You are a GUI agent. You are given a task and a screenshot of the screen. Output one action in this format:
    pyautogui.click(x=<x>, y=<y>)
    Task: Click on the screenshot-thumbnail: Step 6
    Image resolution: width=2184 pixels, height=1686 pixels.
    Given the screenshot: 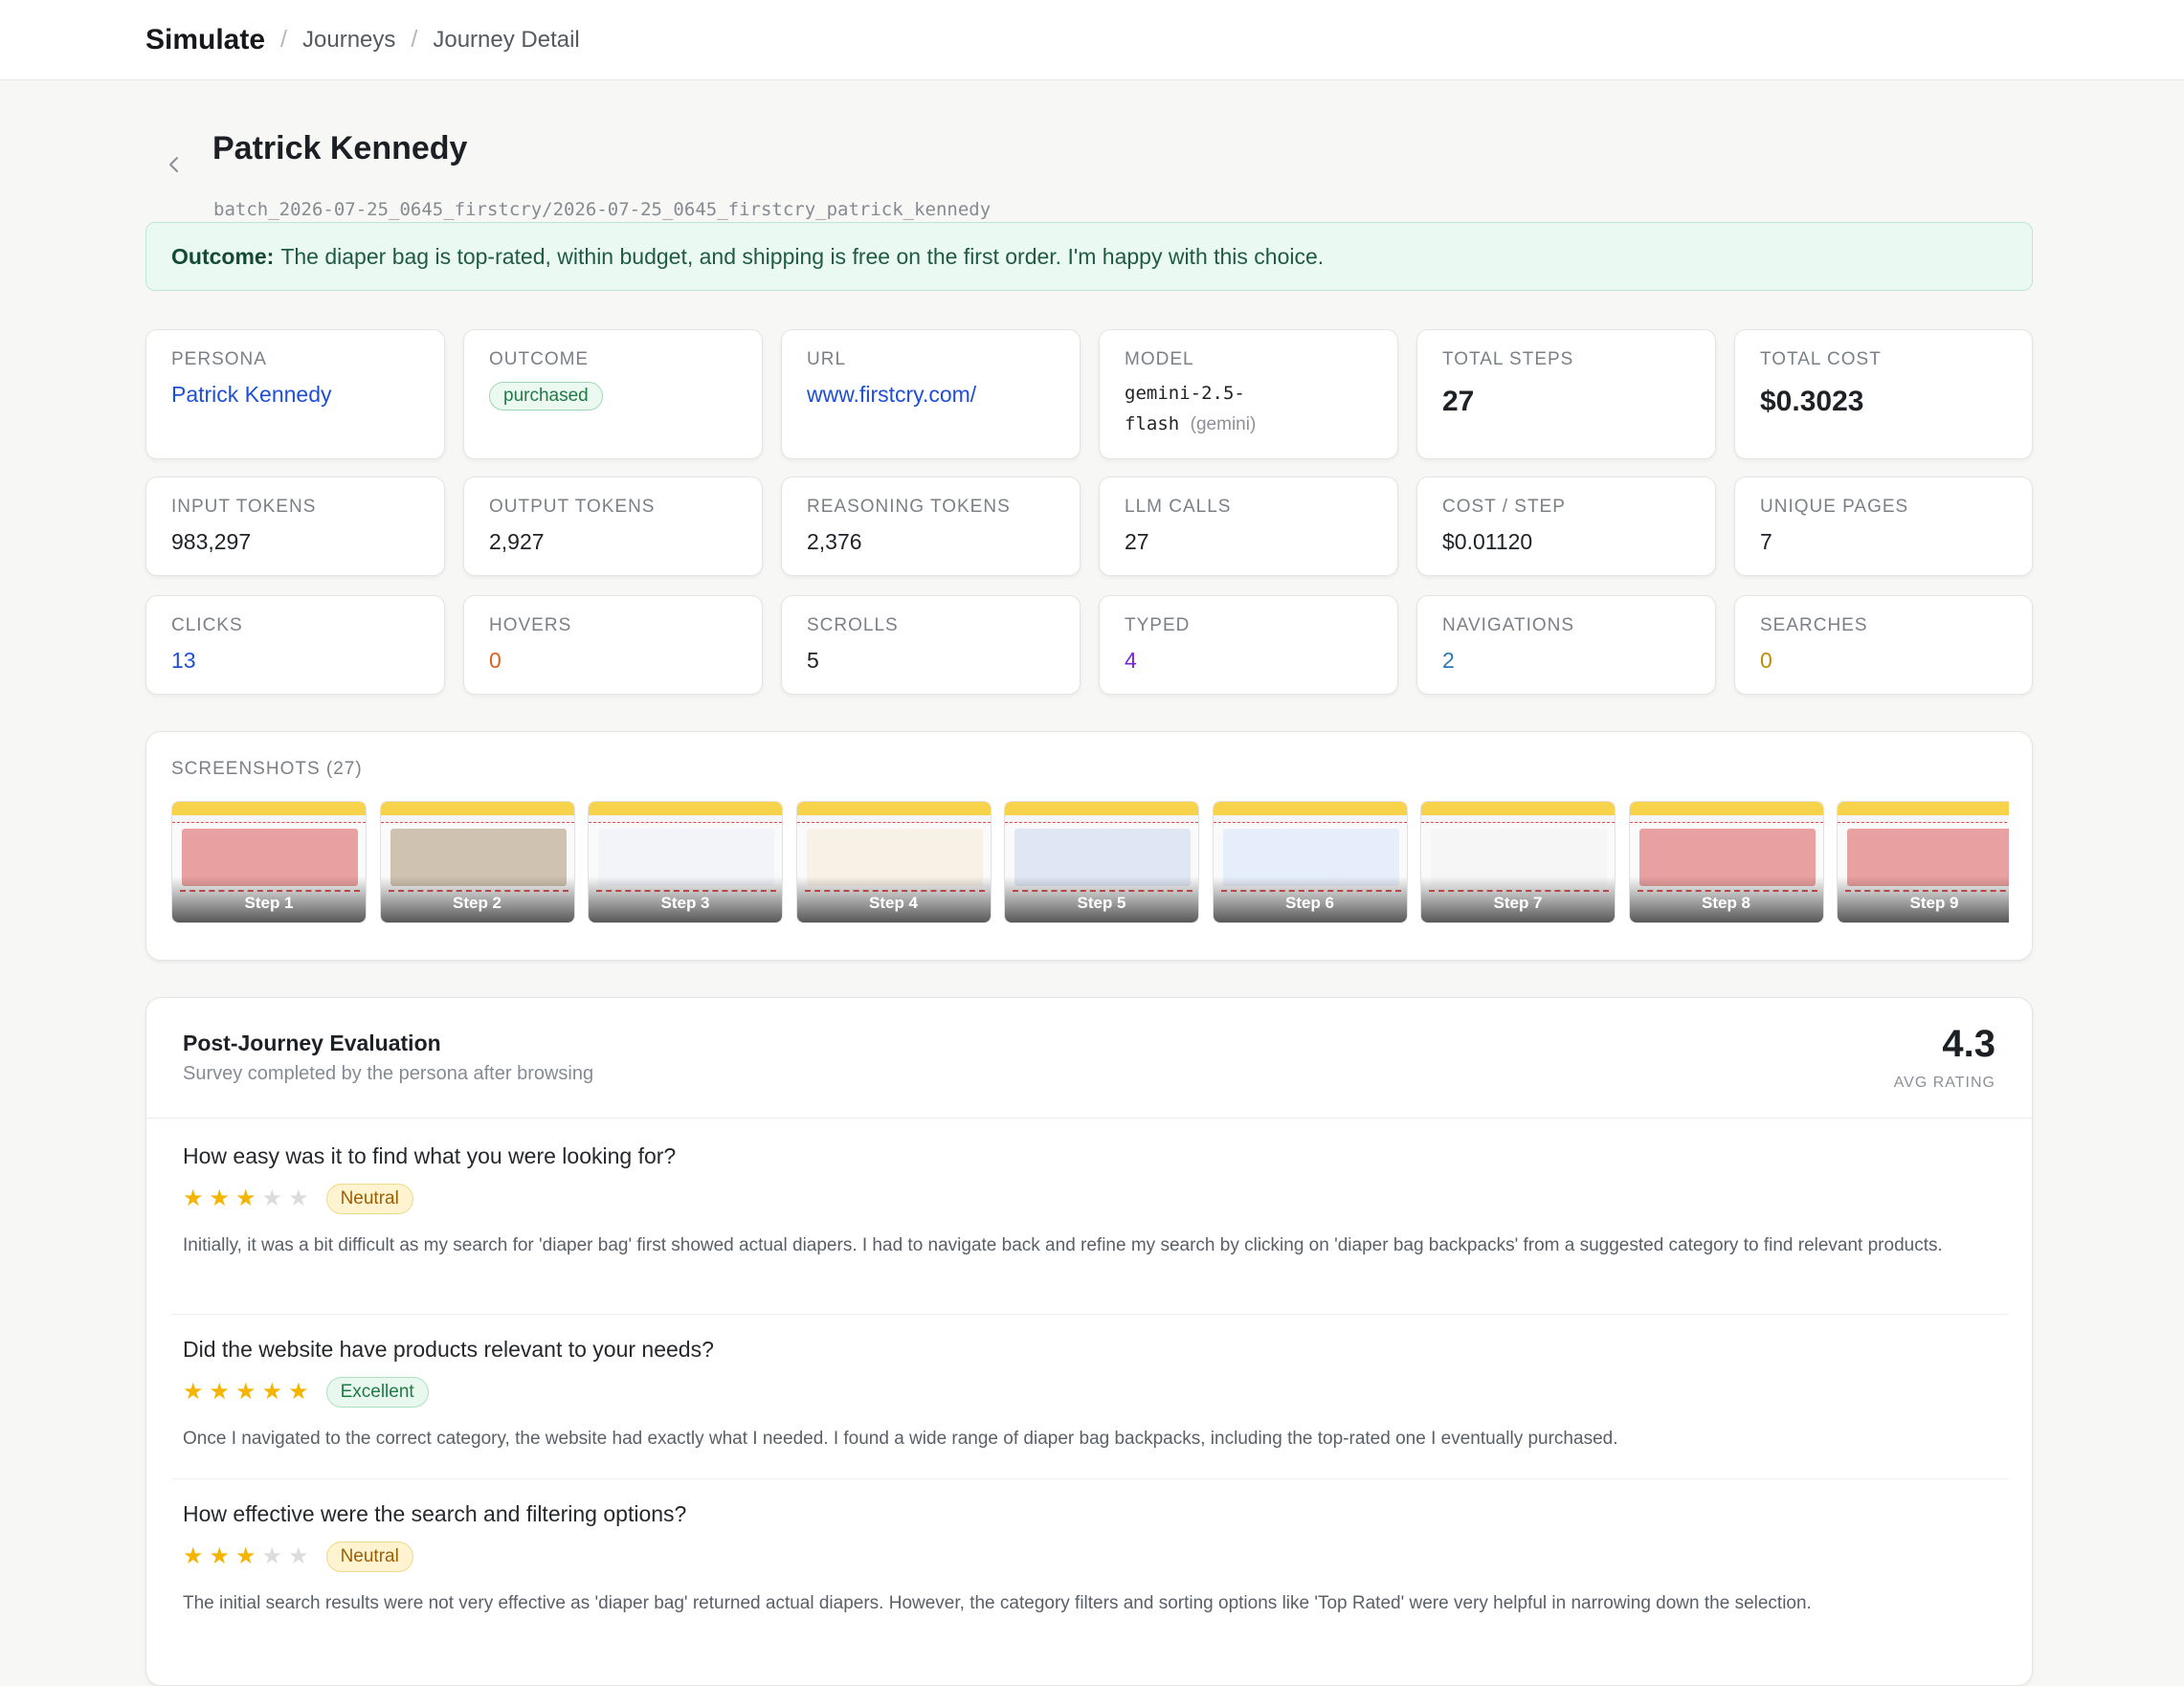 What is the action you would take?
    pyautogui.click(x=1310, y=862)
    